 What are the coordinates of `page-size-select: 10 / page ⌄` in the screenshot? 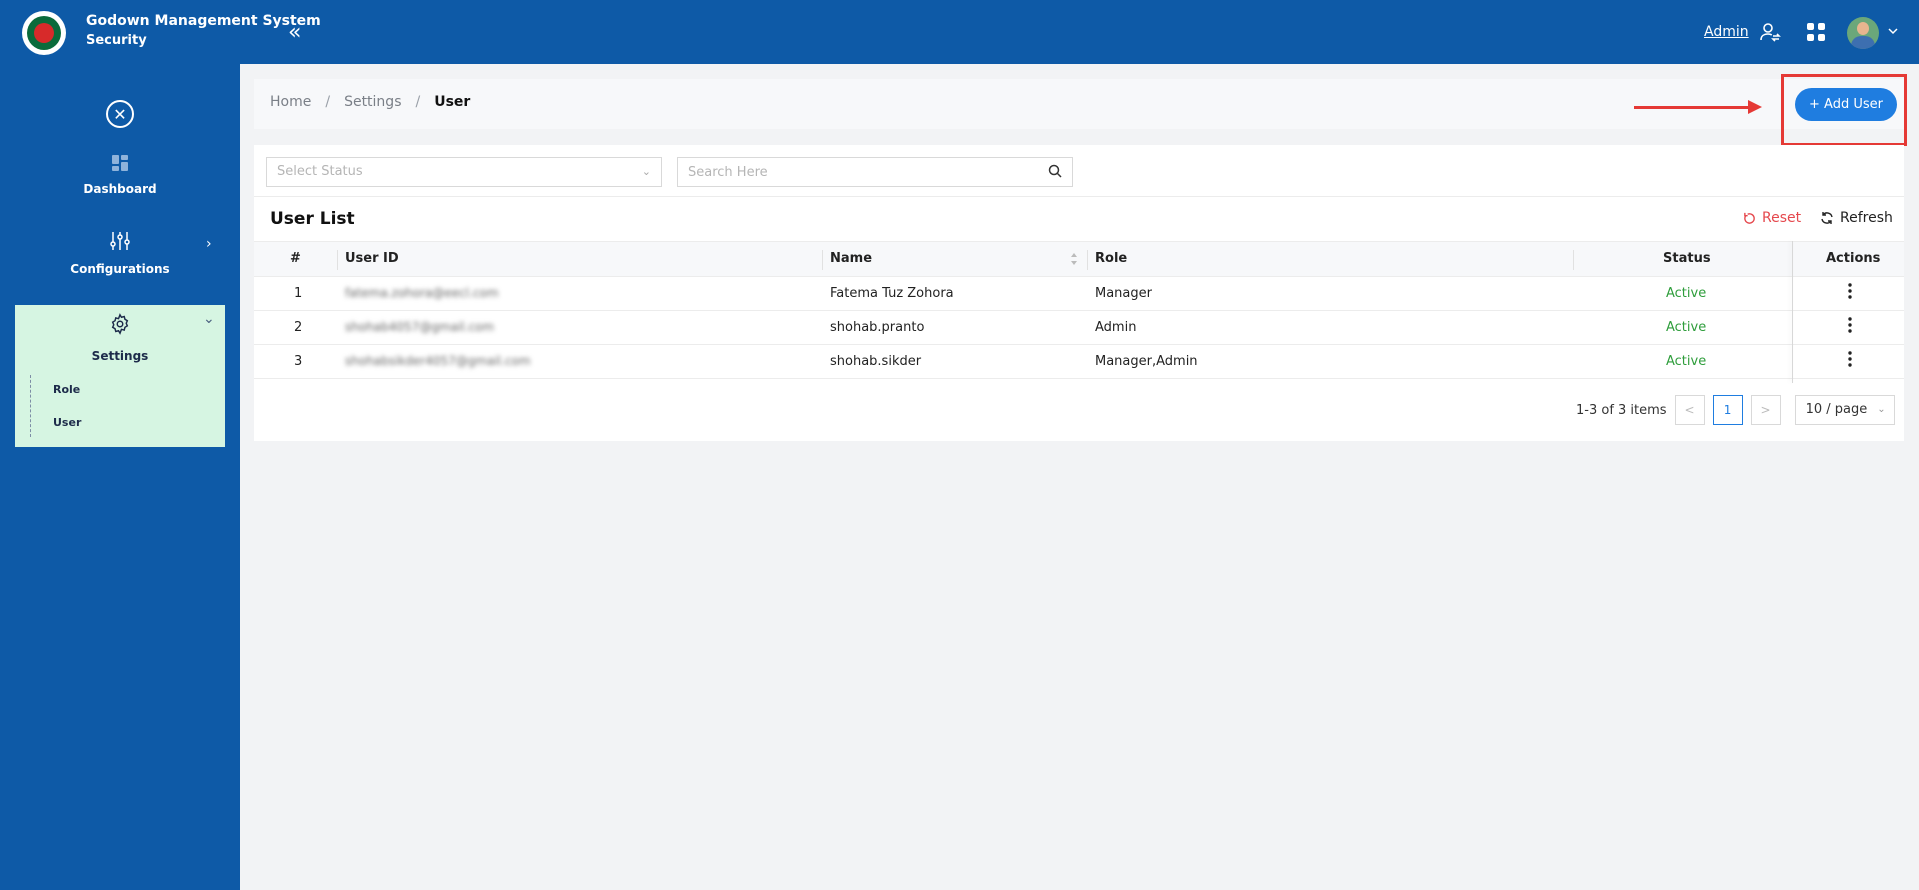 It's located at (1844, 410).